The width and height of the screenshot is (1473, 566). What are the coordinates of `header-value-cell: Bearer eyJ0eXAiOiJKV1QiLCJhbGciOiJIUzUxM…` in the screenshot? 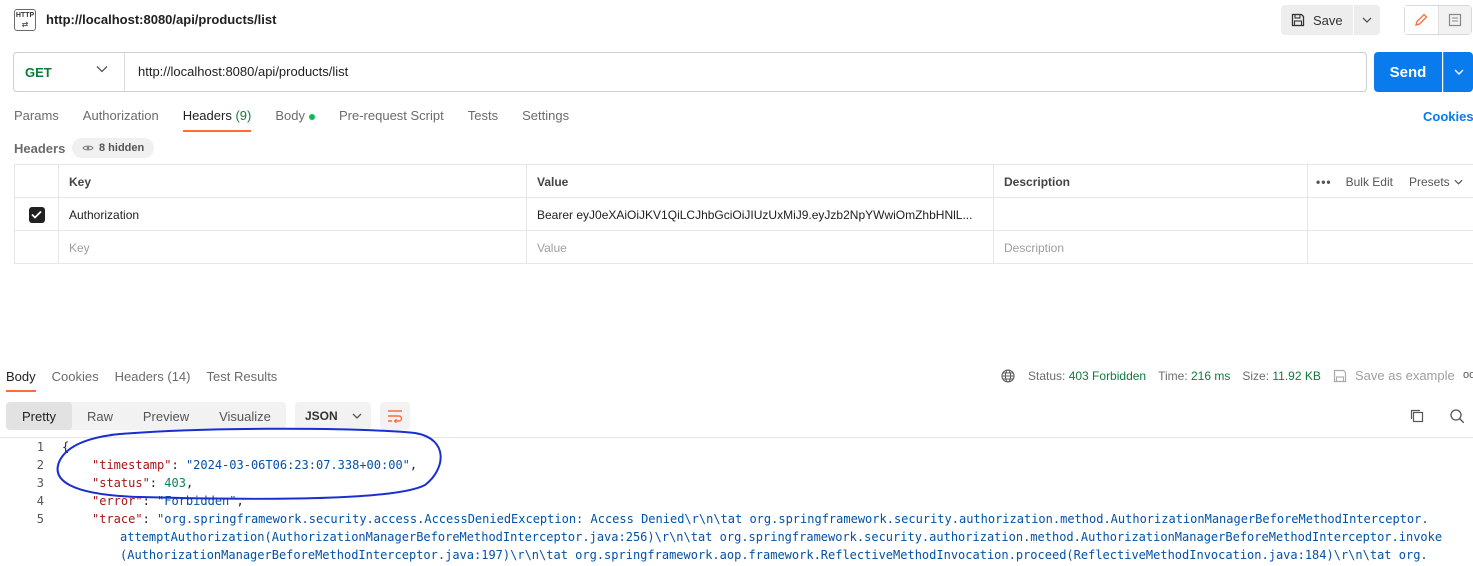 It's located at (759, 214).